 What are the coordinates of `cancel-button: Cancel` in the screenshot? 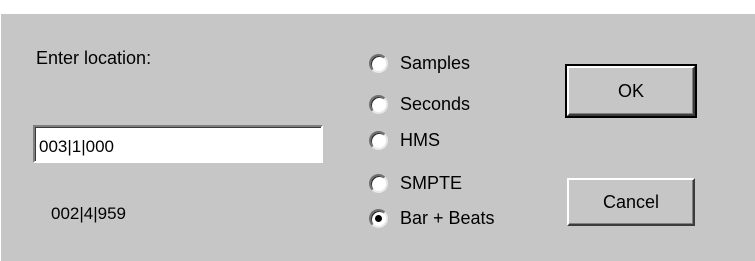 It's located at (631, 202).